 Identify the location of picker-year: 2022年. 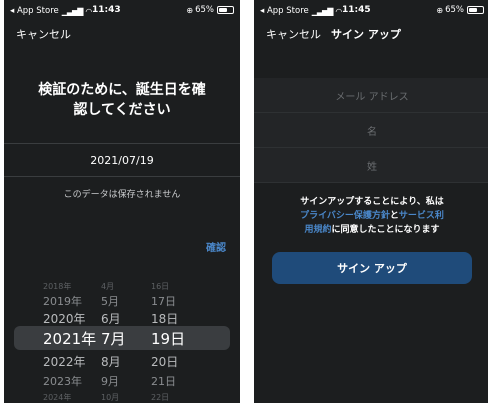
(64, 362).